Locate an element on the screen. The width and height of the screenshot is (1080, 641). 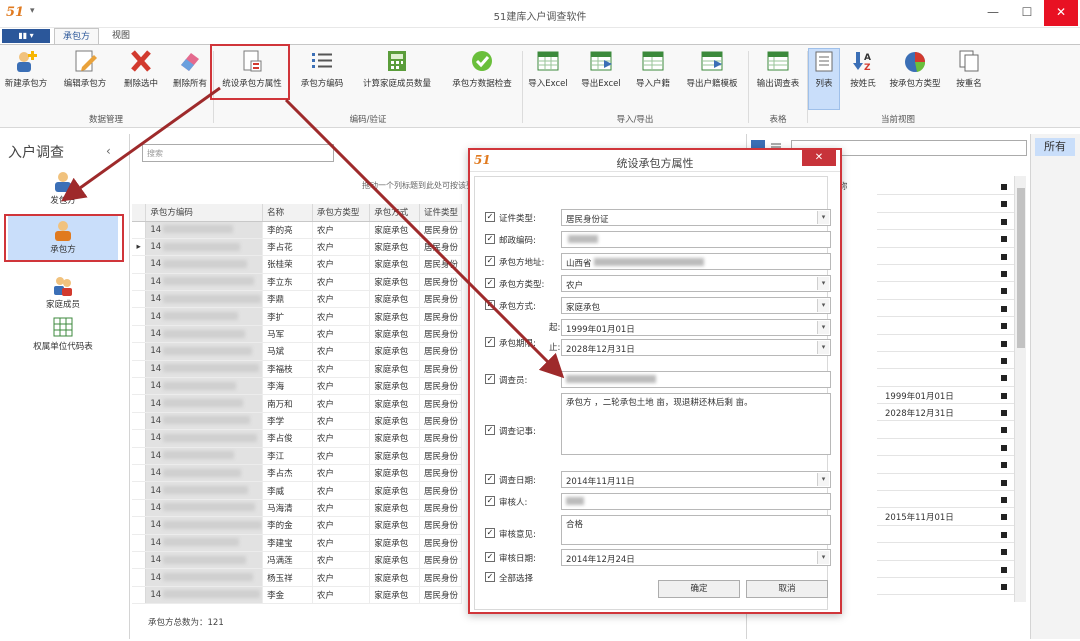
arrow-to-dialog is located at coordinates (424, 238).